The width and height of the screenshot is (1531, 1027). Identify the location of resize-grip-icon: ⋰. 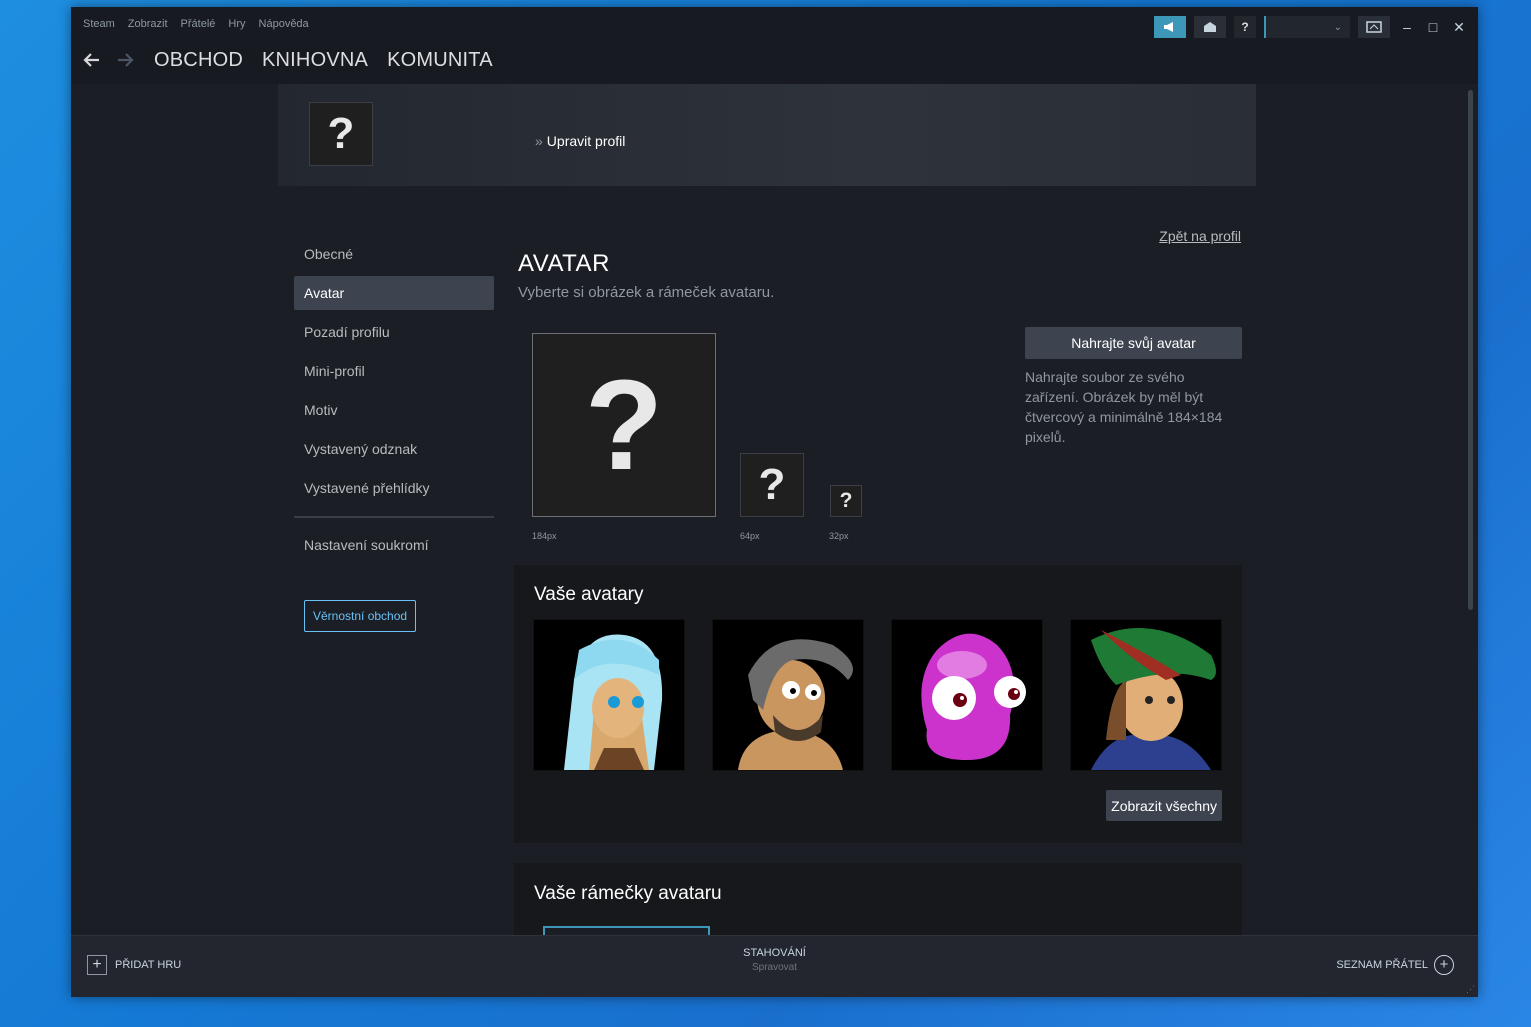
(1470, 989).